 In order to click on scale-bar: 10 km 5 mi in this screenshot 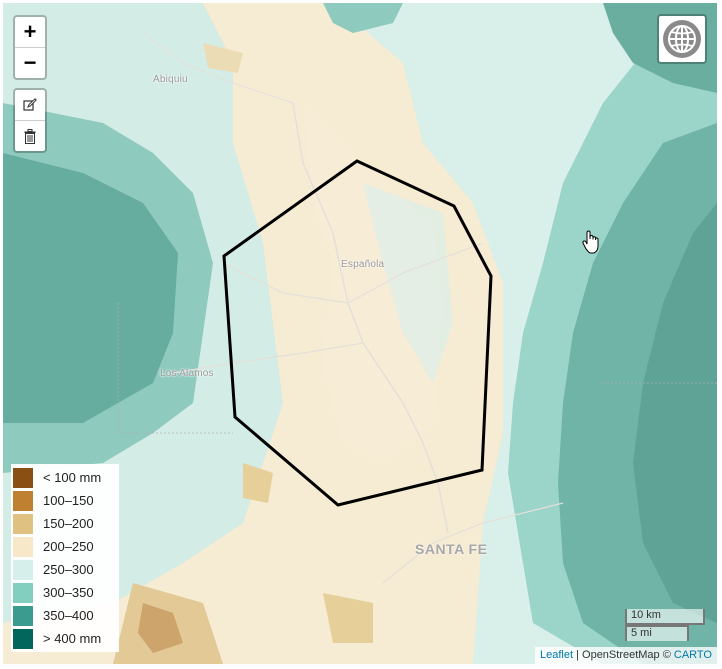, I will do `click(665, 625)`.